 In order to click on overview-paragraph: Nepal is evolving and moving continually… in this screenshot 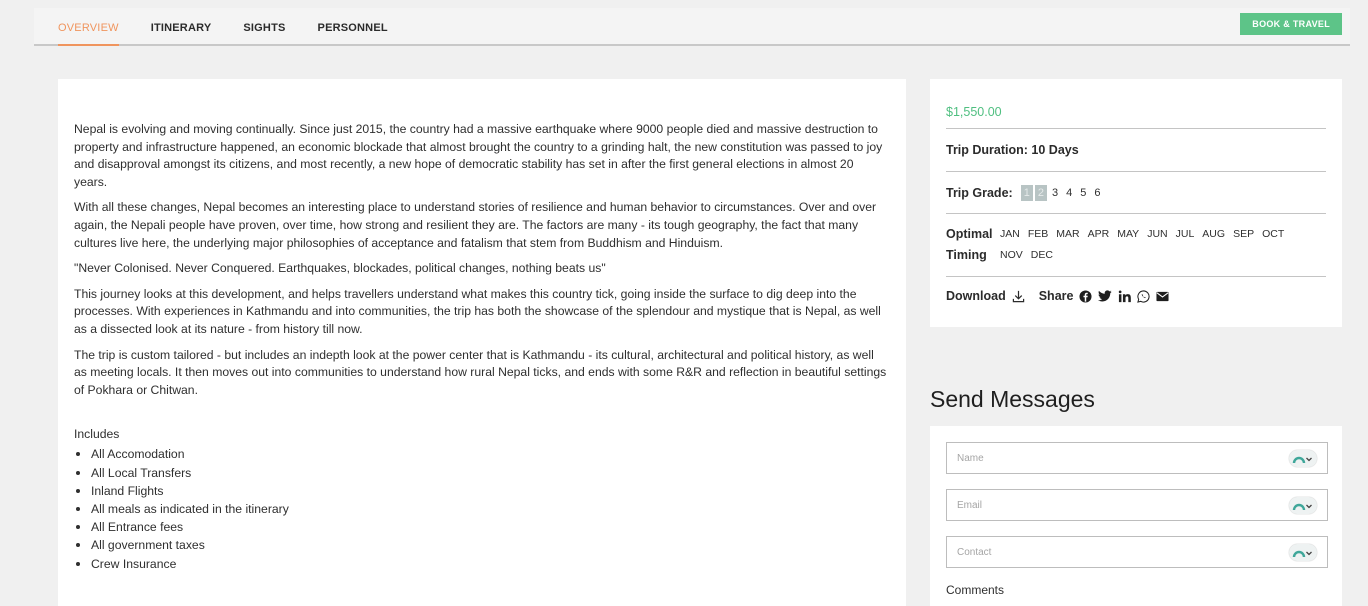, I will do `click(478, 155)`.